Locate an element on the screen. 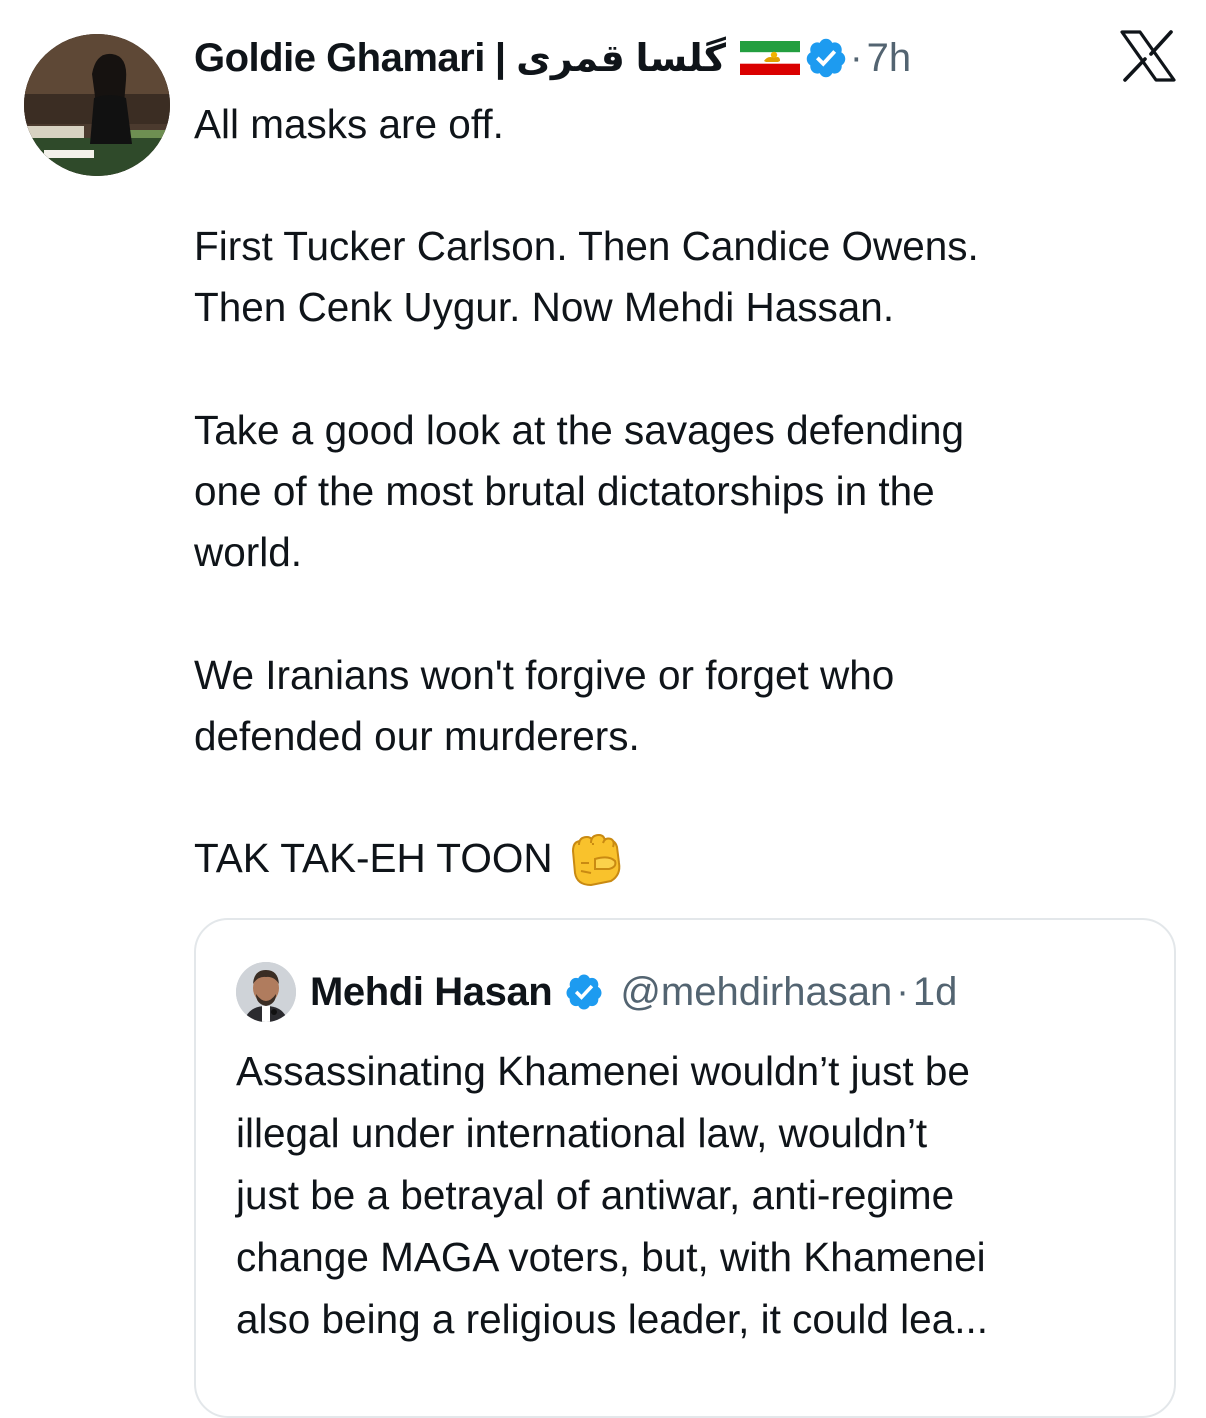  quoted-author-handle: @mehdirhasan is located at coordinates (756, 992).